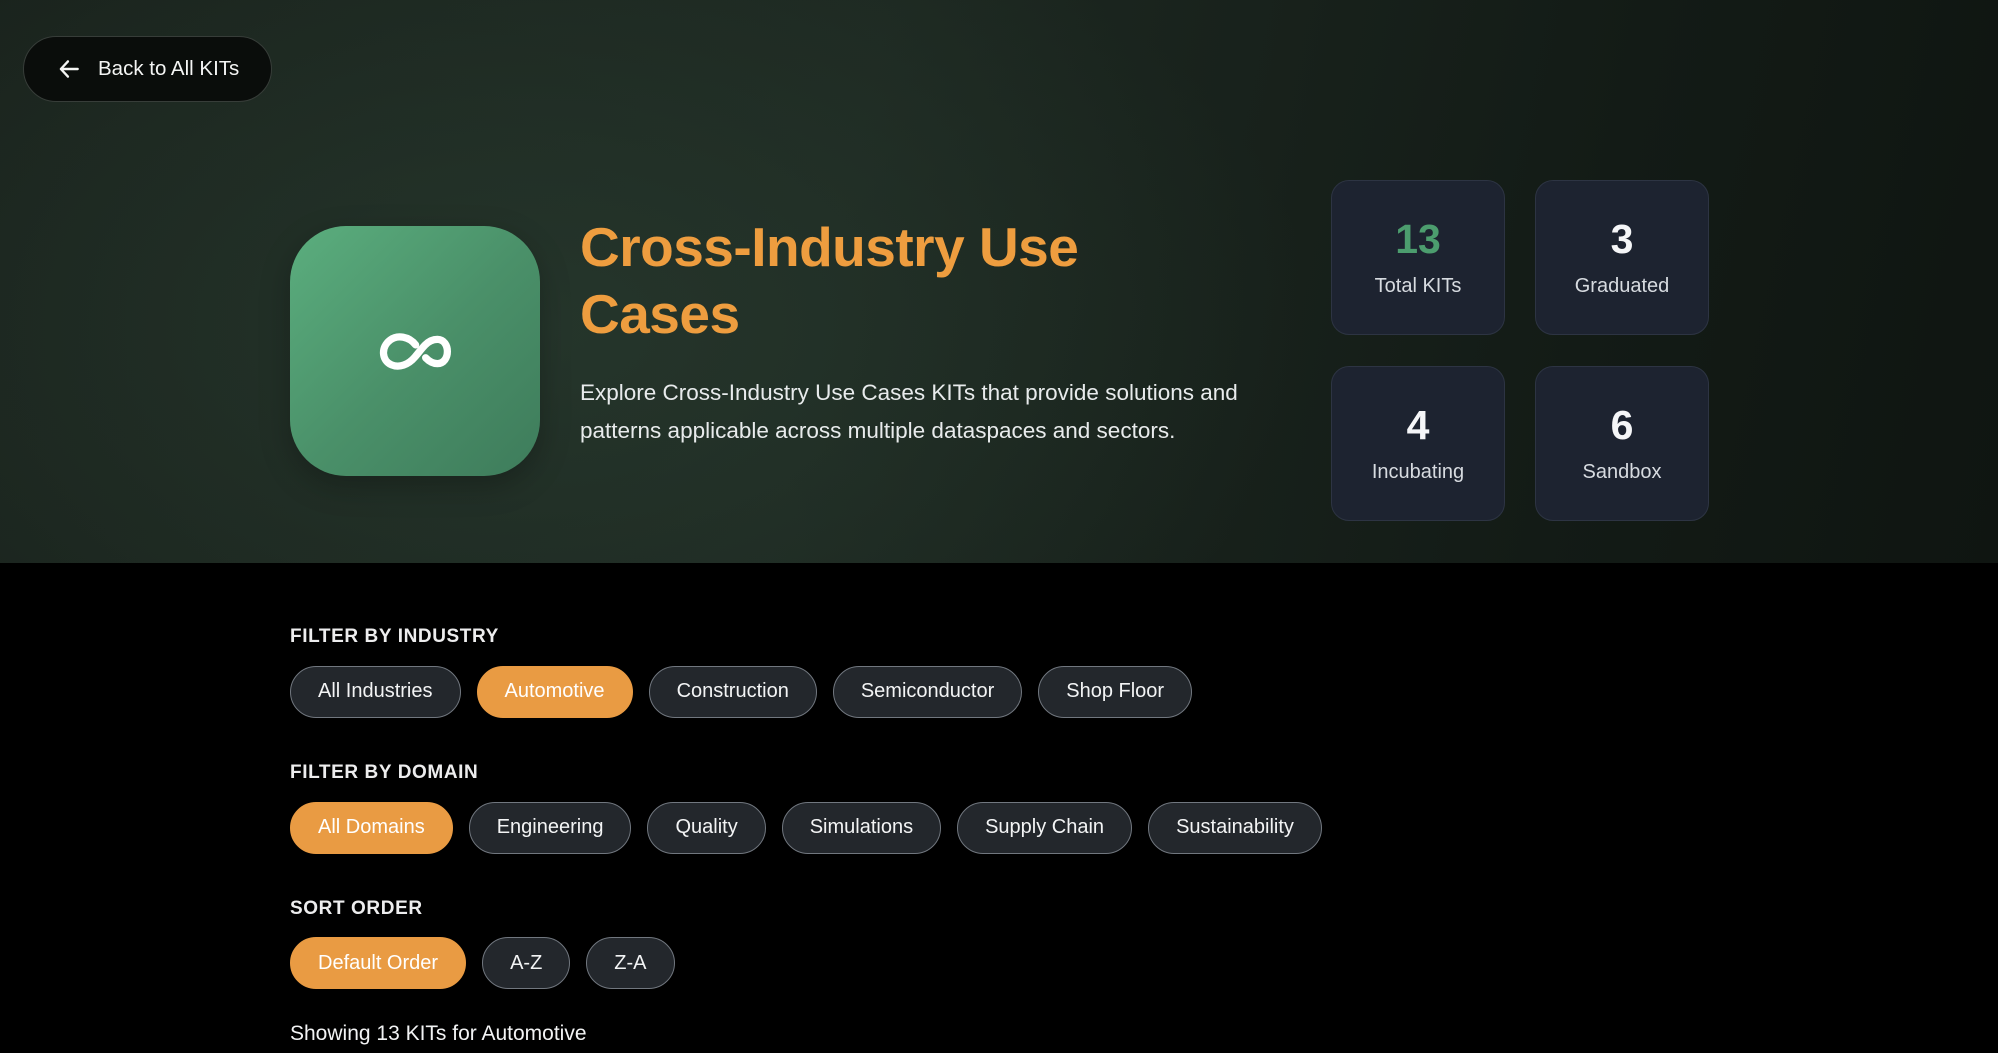 This screenshot has width=1998, height=1053. I want to click on stat-card-total-kits: 13 Total KITs, so click(1418, 257).